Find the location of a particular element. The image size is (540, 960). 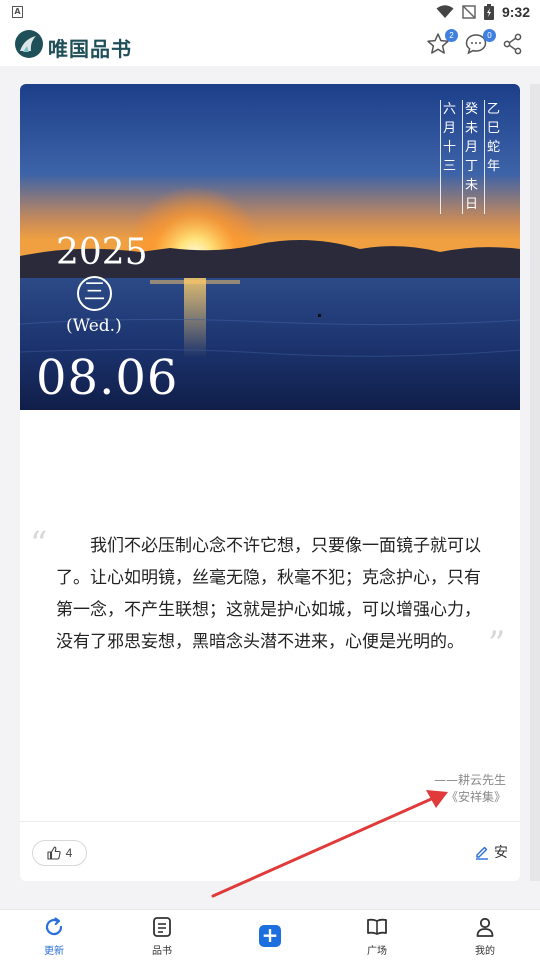

weekday-en-text: (Wed.) is located at coordinates (94, 326).